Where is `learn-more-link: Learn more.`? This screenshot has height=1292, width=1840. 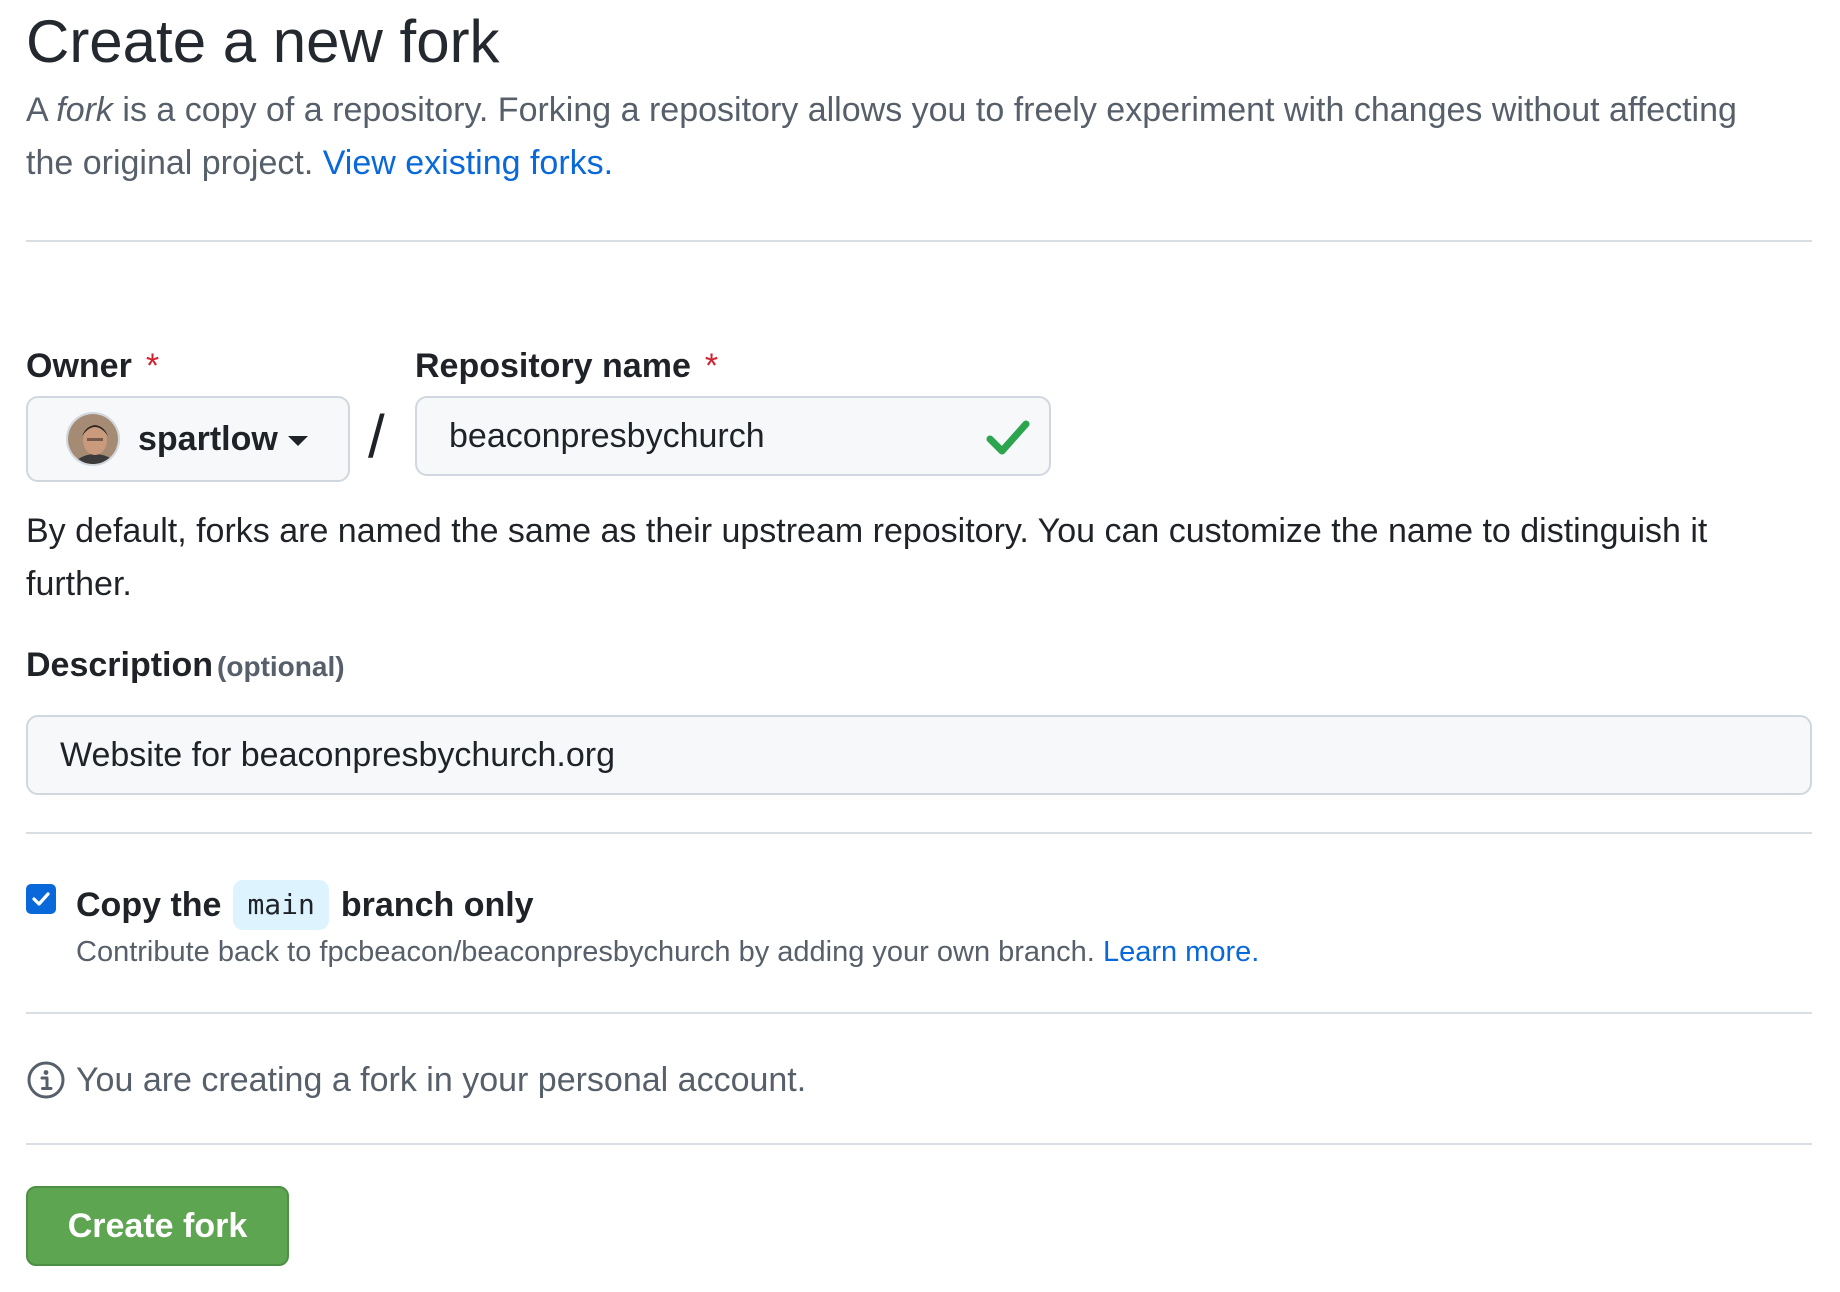
learn-more-link: Learn more. is located at coordinates (1181, 952).